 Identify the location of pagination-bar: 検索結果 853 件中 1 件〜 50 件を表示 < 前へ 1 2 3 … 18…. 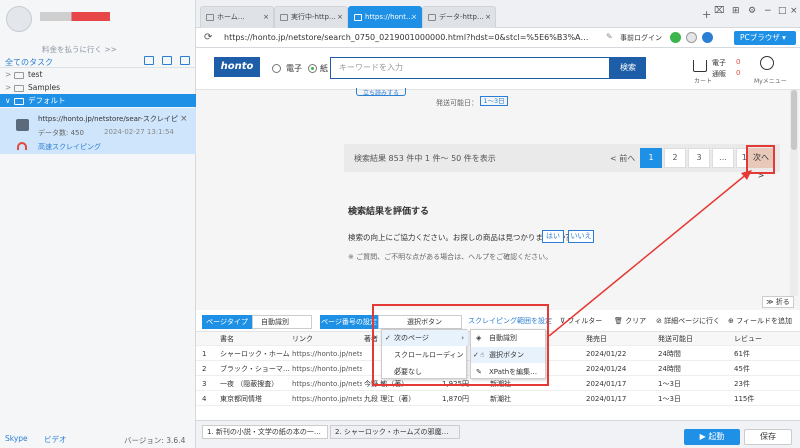
(562, 162).